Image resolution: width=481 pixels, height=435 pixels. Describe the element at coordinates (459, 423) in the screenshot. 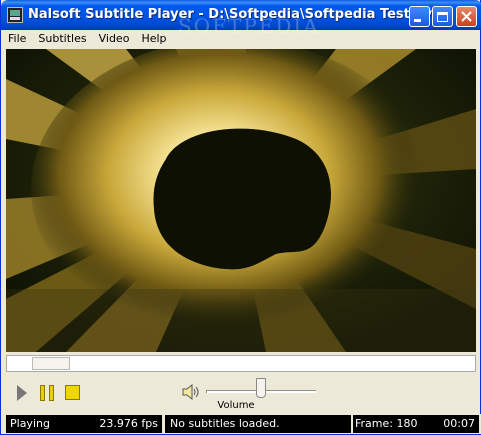

I see `status-time: 00:07` at that location.